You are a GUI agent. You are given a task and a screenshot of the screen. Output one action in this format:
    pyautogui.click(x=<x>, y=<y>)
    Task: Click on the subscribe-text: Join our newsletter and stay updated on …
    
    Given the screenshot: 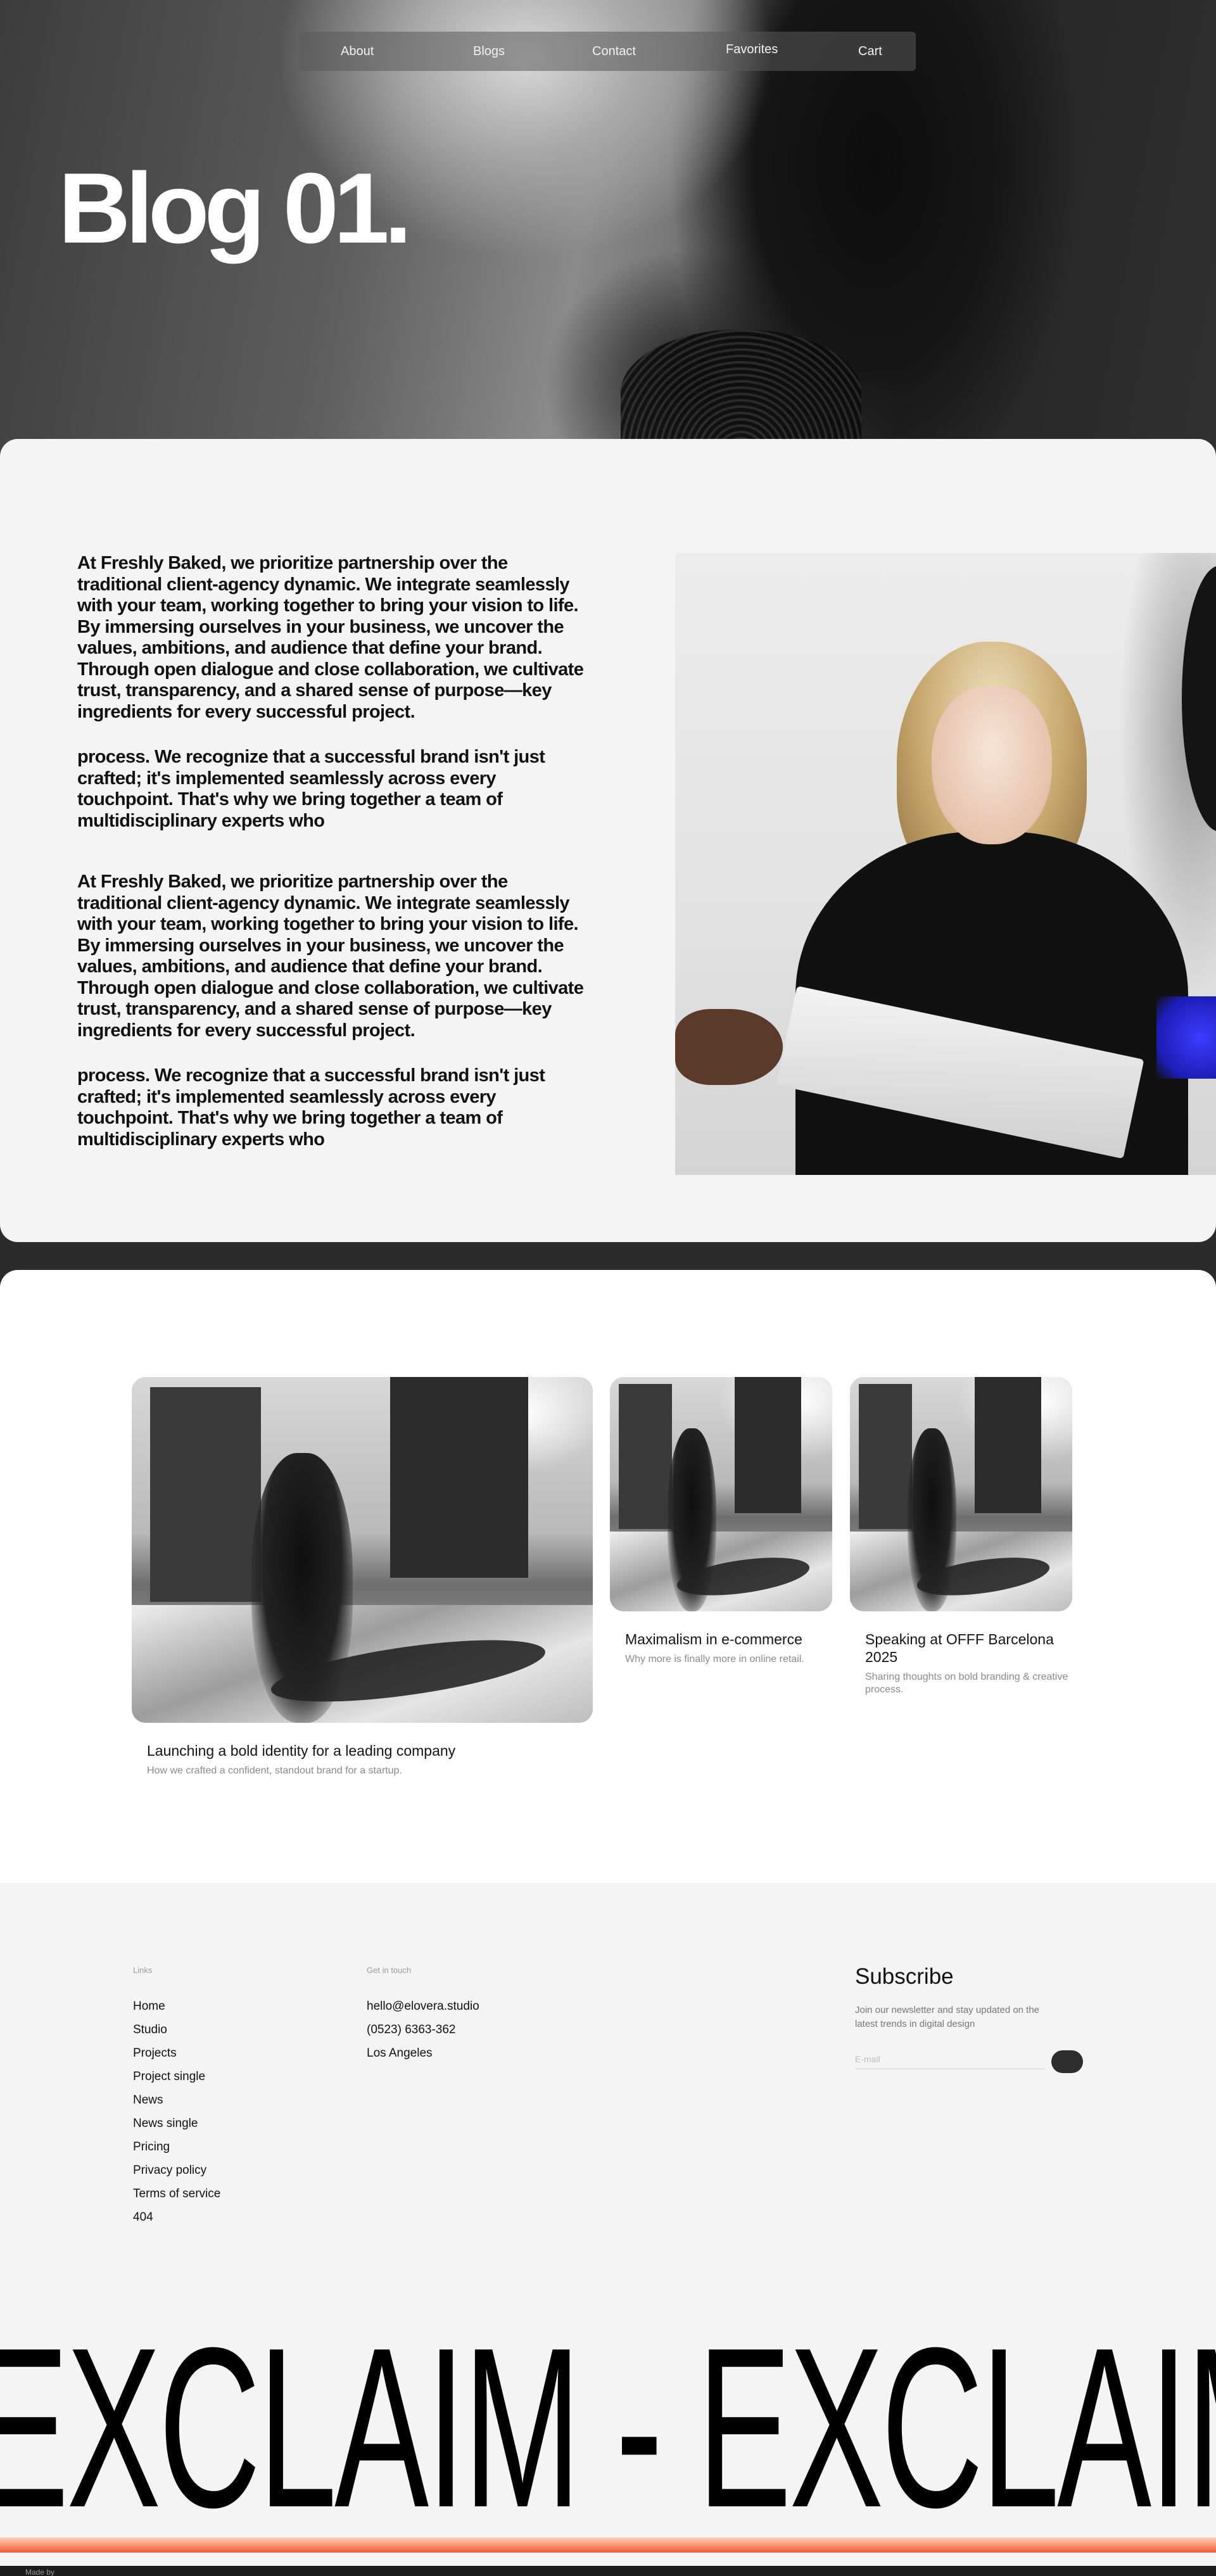 What is the action you would take?
    pyautogui.click(x=947, y=2017)
    